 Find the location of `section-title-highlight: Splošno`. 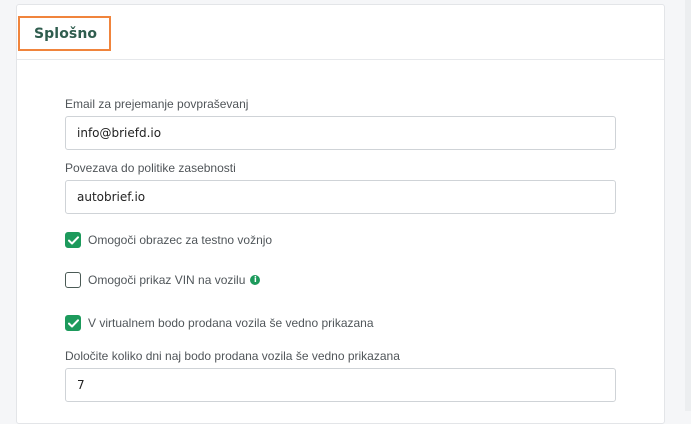

section-title-highlight: Splošno is located at coordinates (64, 33).